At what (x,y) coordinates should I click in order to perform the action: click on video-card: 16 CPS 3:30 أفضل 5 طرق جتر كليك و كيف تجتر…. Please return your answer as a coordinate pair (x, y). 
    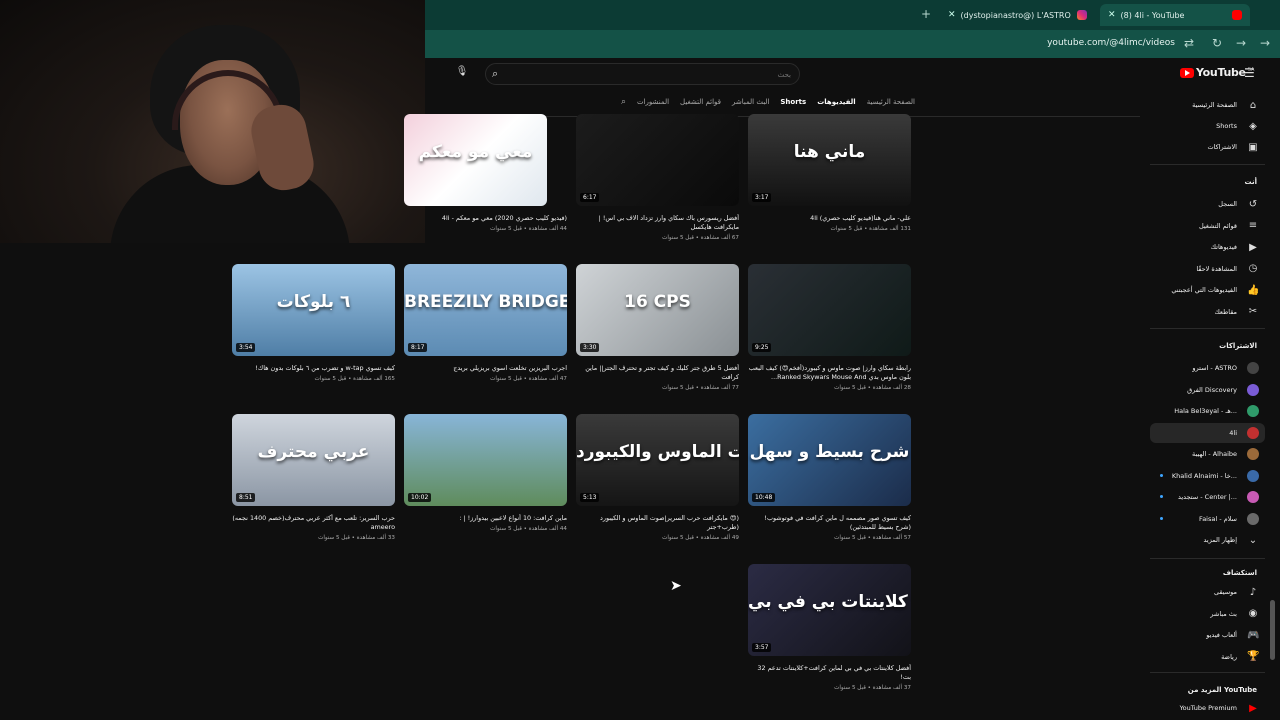
    Looking at the image, I should click on (657, 327).